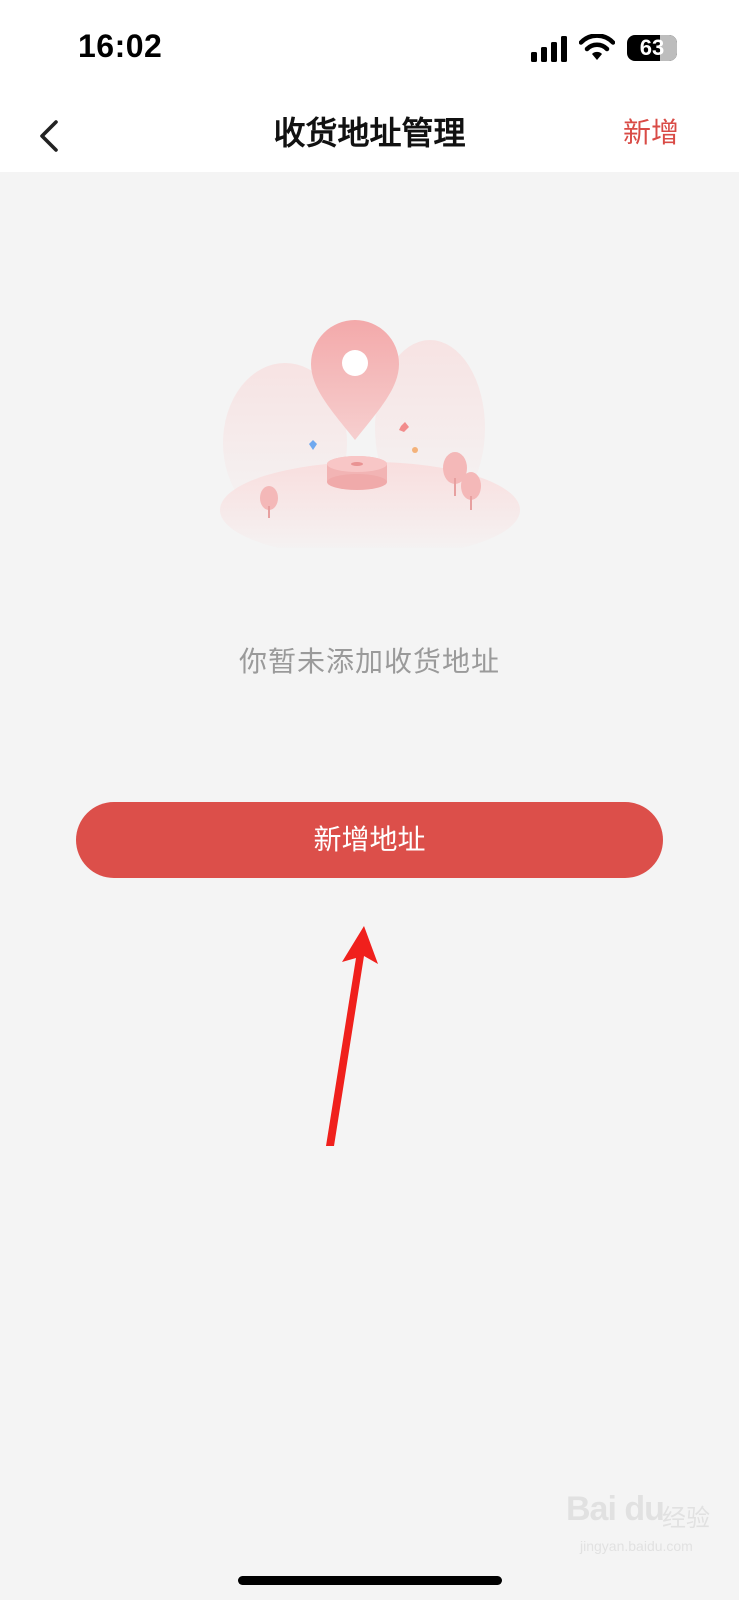 The image size is (739, 1600). What do you see at coordinates (369, 48) in the screenshot?
I see `status-bar: 16:02 63` at bounding box center [369, 48].